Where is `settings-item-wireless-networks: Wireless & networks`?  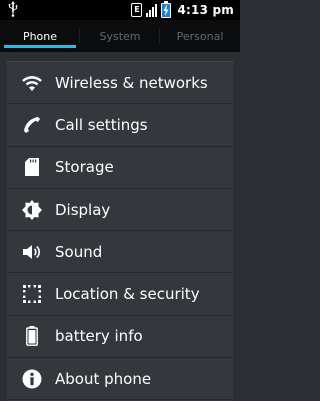 settings-item-wireless-networks: Wireless & networks is located at coordinates (120, 83).